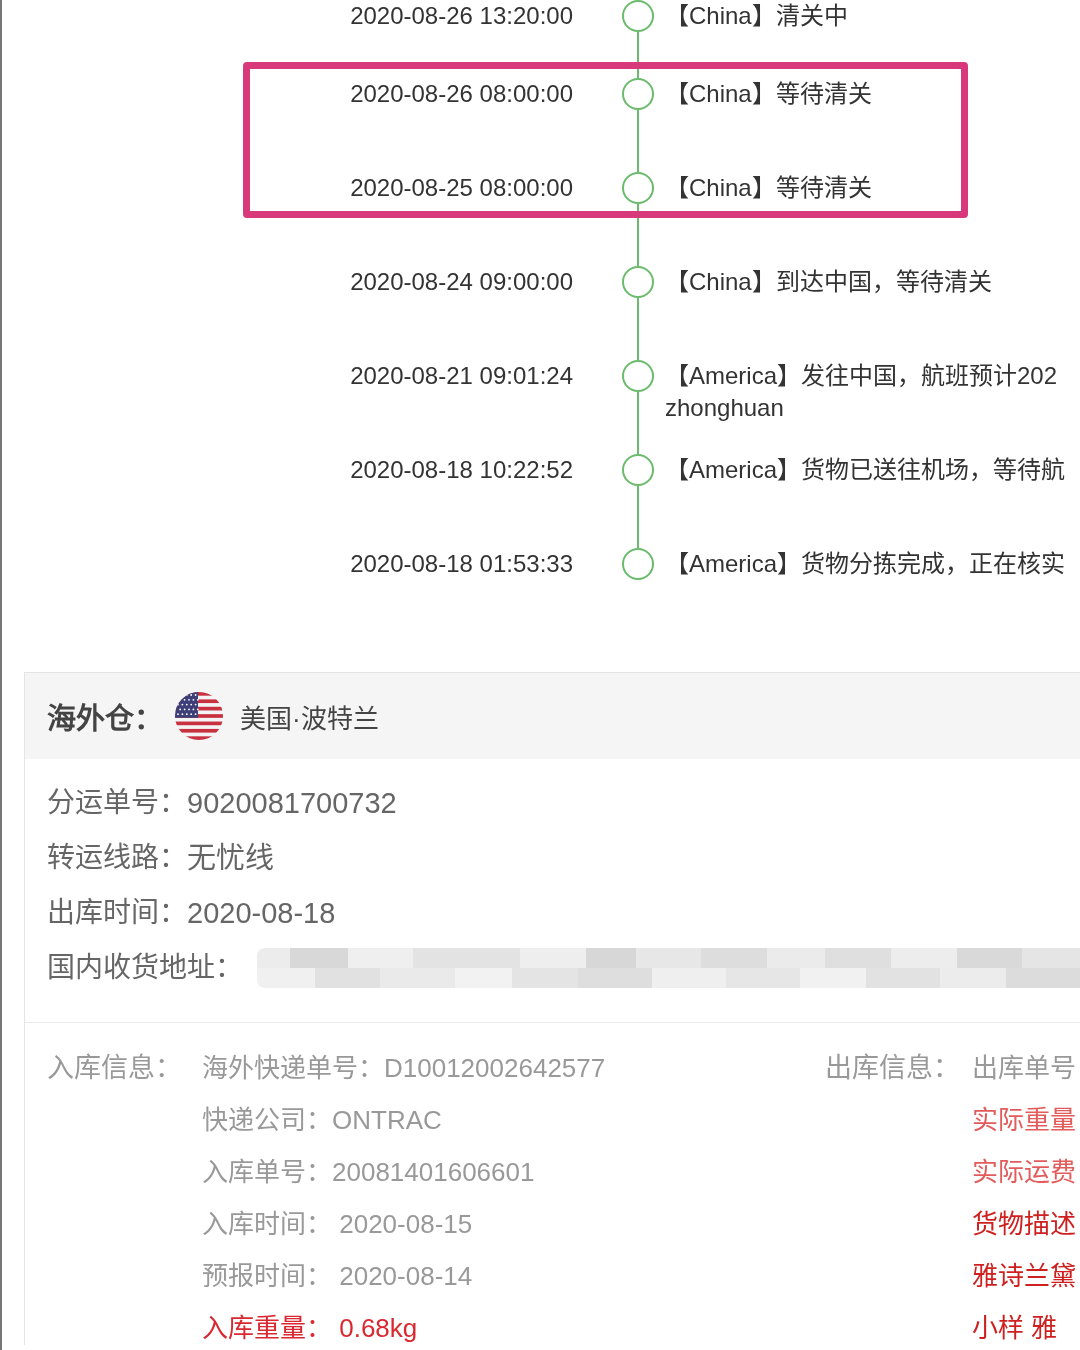 This screenshot has width=1080, height=1350. What do you see at coordinates (828, 282) in the screenshot?
I see `event-text: 【China】到达中国，等待清关` at bounding box center [828, 282].